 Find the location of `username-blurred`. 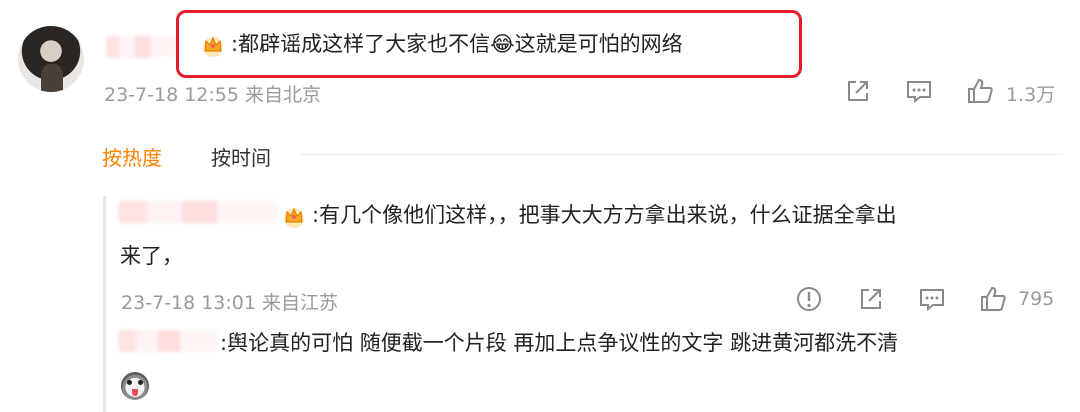

username-blurred is located at coordinates (142, 47).